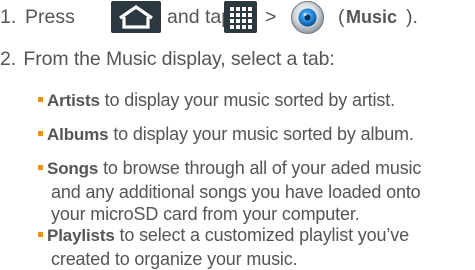 The width and height of the screenshot is (475, 270). What do you see at coordinates (270, 17) in the screenshot?
I see `step1-greater-than: >` at bounding box center [270, 17].